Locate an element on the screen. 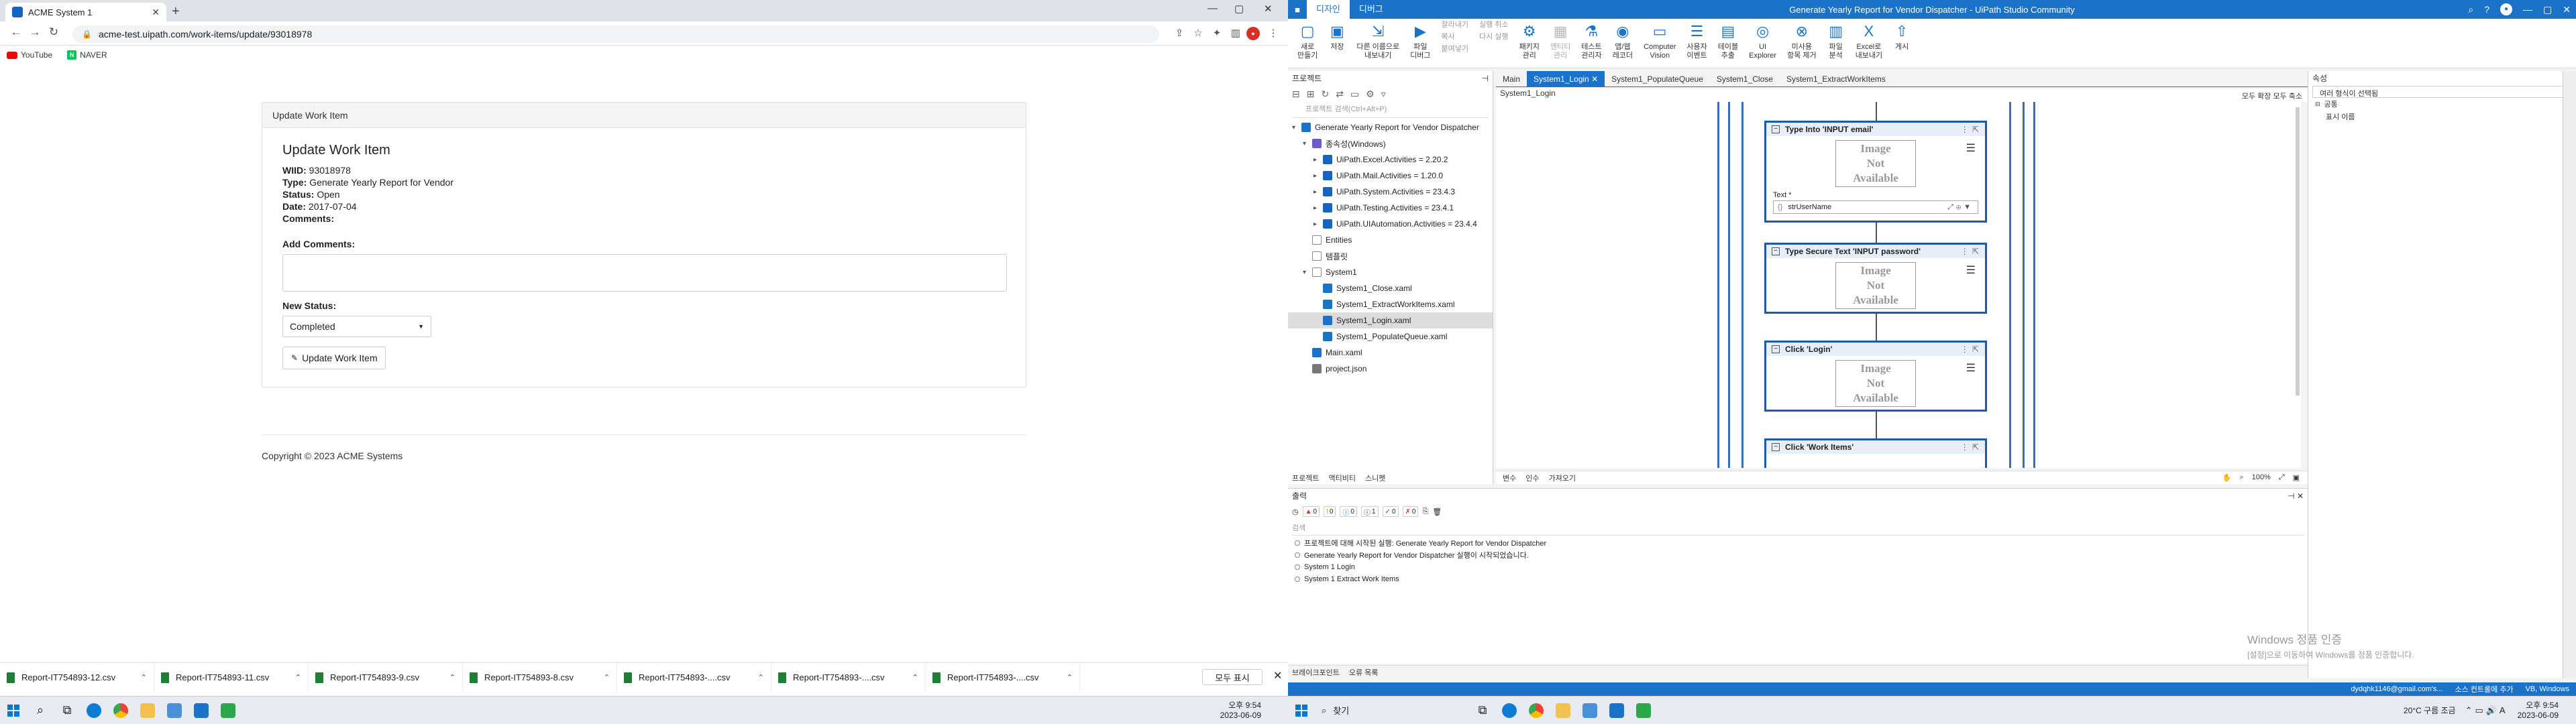 The image size is (2576, 724). property-display-name: 표시 이름 is located at coordinates (2442, 116).